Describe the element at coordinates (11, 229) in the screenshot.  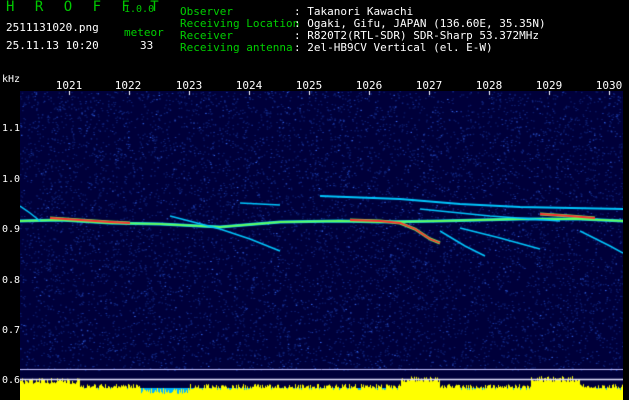
I see `y-tick-label: 0.9` at that location.